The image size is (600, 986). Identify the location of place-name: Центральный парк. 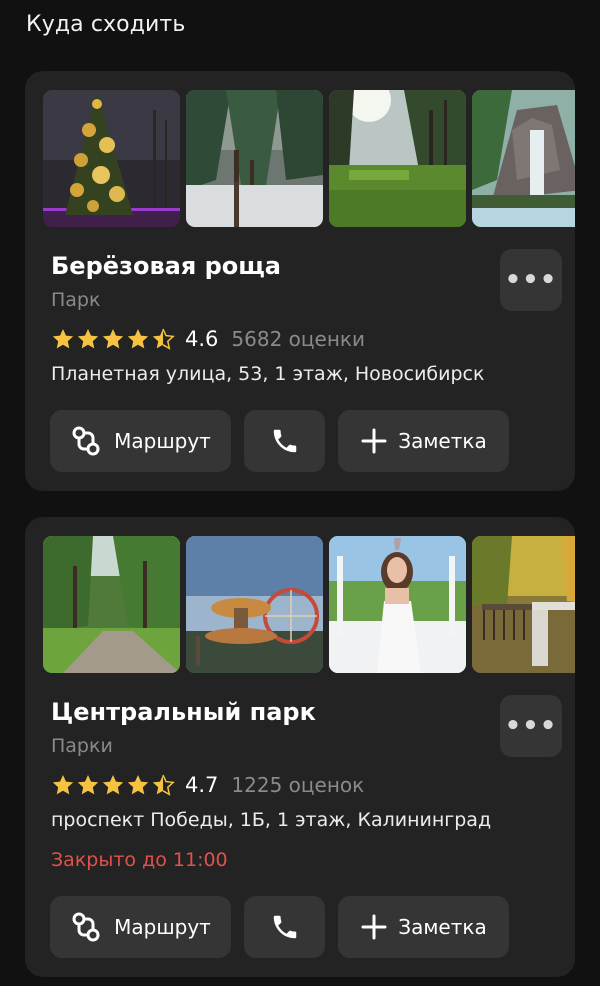
(183, 712).